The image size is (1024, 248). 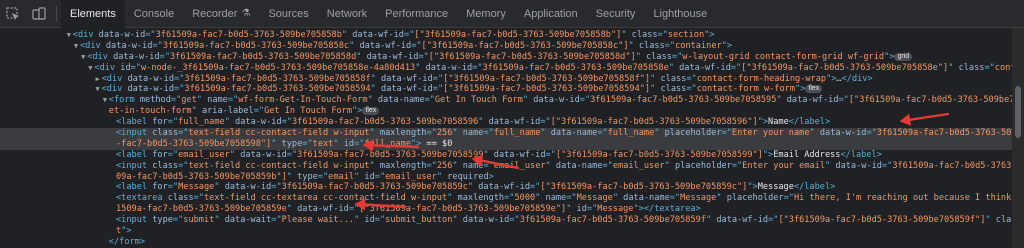 What do you see at coordinates (349, 143) in the screenshot?
I see `attr-name: id` at bounding box center [349, 143].